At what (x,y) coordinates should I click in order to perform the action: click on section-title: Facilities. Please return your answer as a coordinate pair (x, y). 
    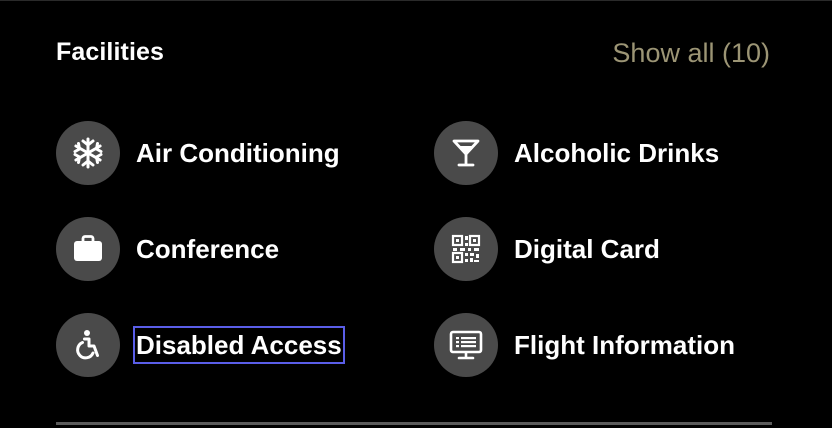
    Looking at the image, I should click on (110, 52).